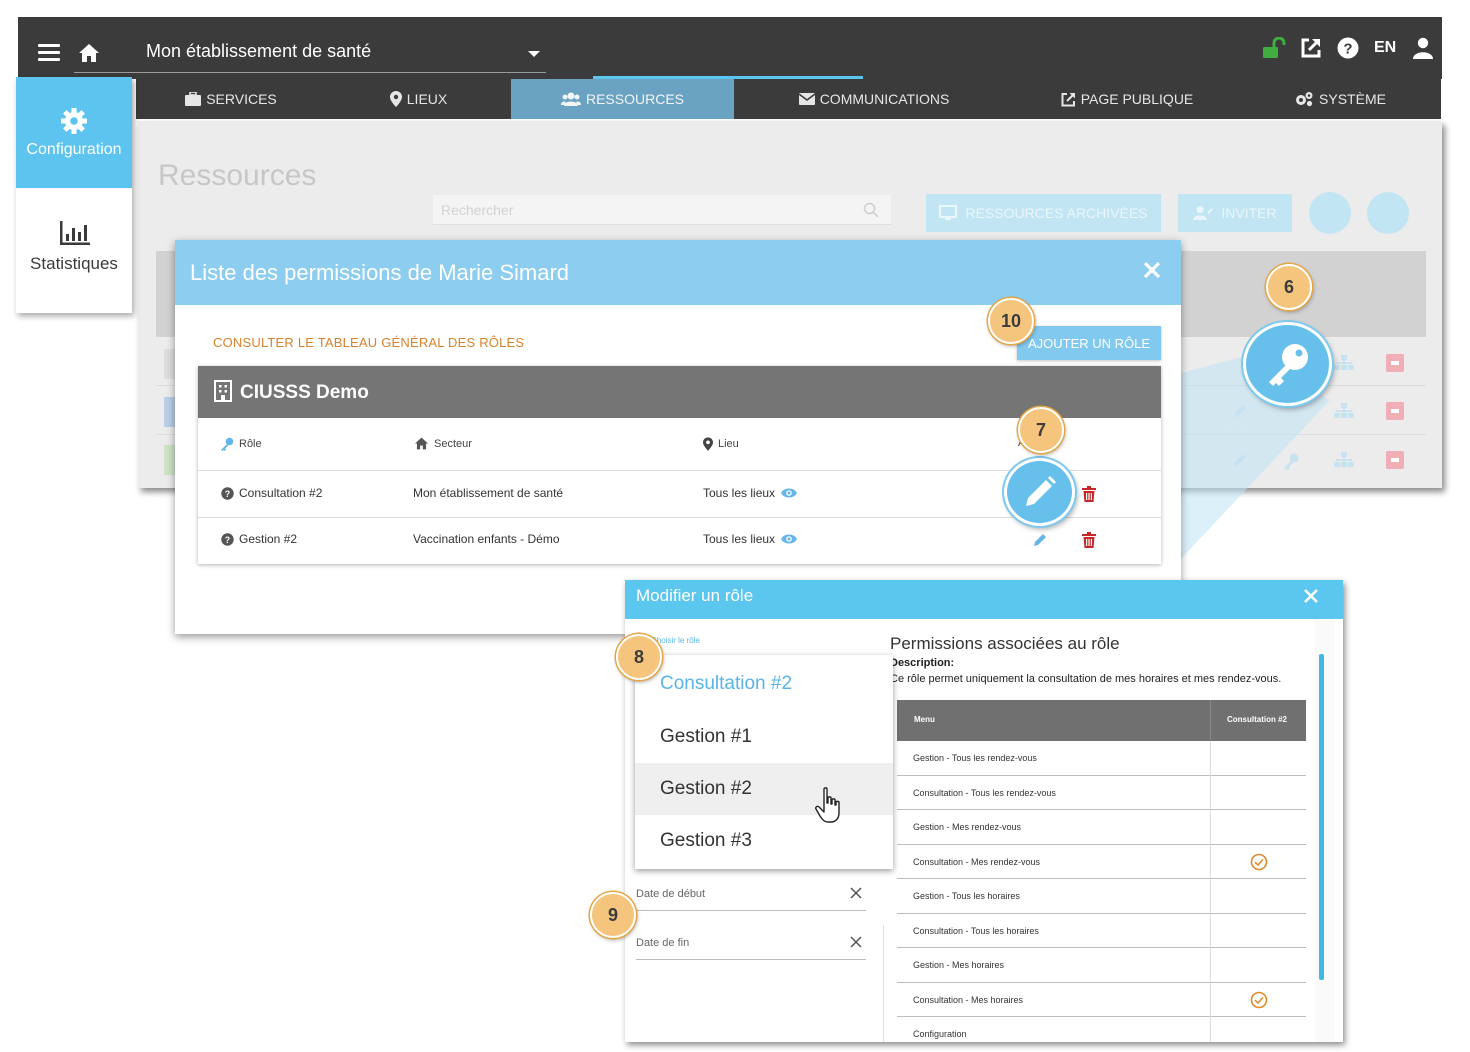  Describe the element at coordinates (75, 233) in the screenshot. I see `bar-chart-icon` at that location.